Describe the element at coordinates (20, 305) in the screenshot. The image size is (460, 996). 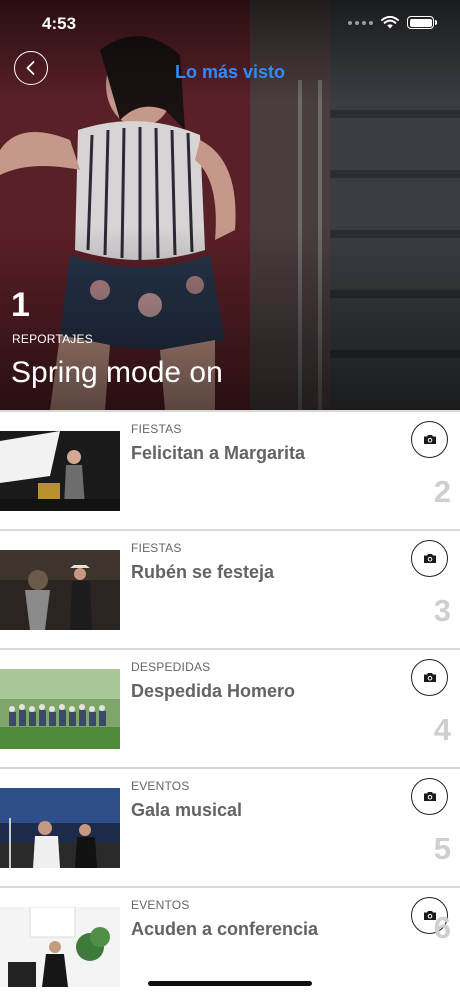
I see `hero-rank: 1` at that location.